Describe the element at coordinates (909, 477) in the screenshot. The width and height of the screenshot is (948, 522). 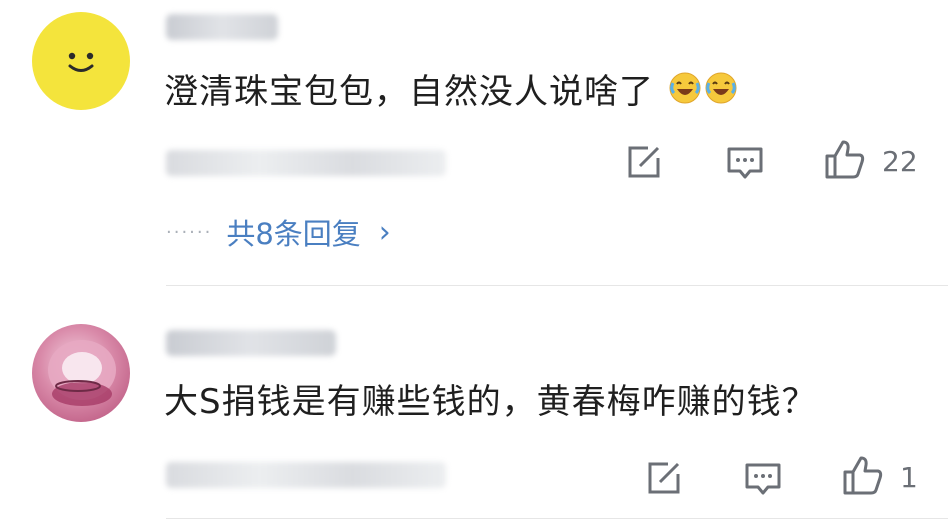
I see `like-count: 1` at that location.